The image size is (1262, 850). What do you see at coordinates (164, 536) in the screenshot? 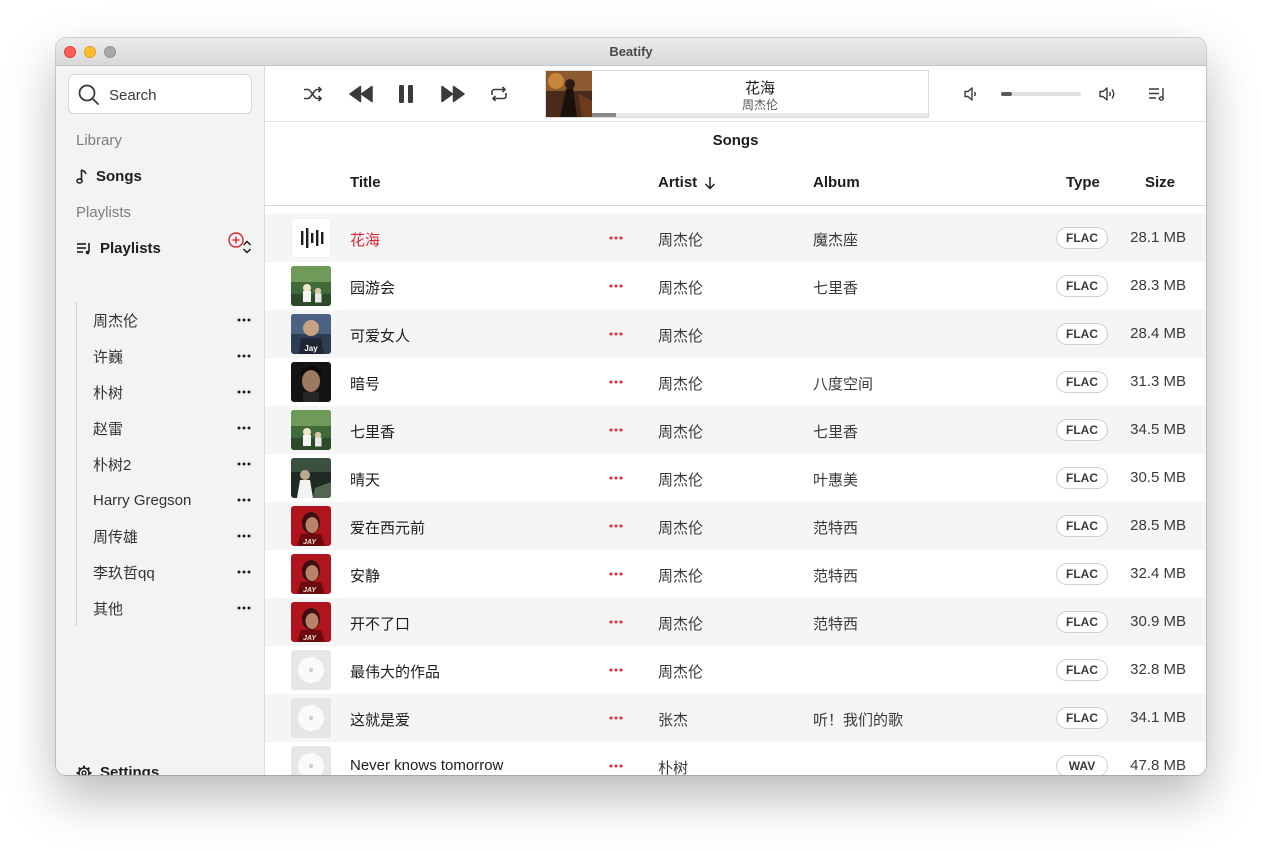
I see `sidebar-playlist-item: 周传雄` at bounding box center [164, 536].